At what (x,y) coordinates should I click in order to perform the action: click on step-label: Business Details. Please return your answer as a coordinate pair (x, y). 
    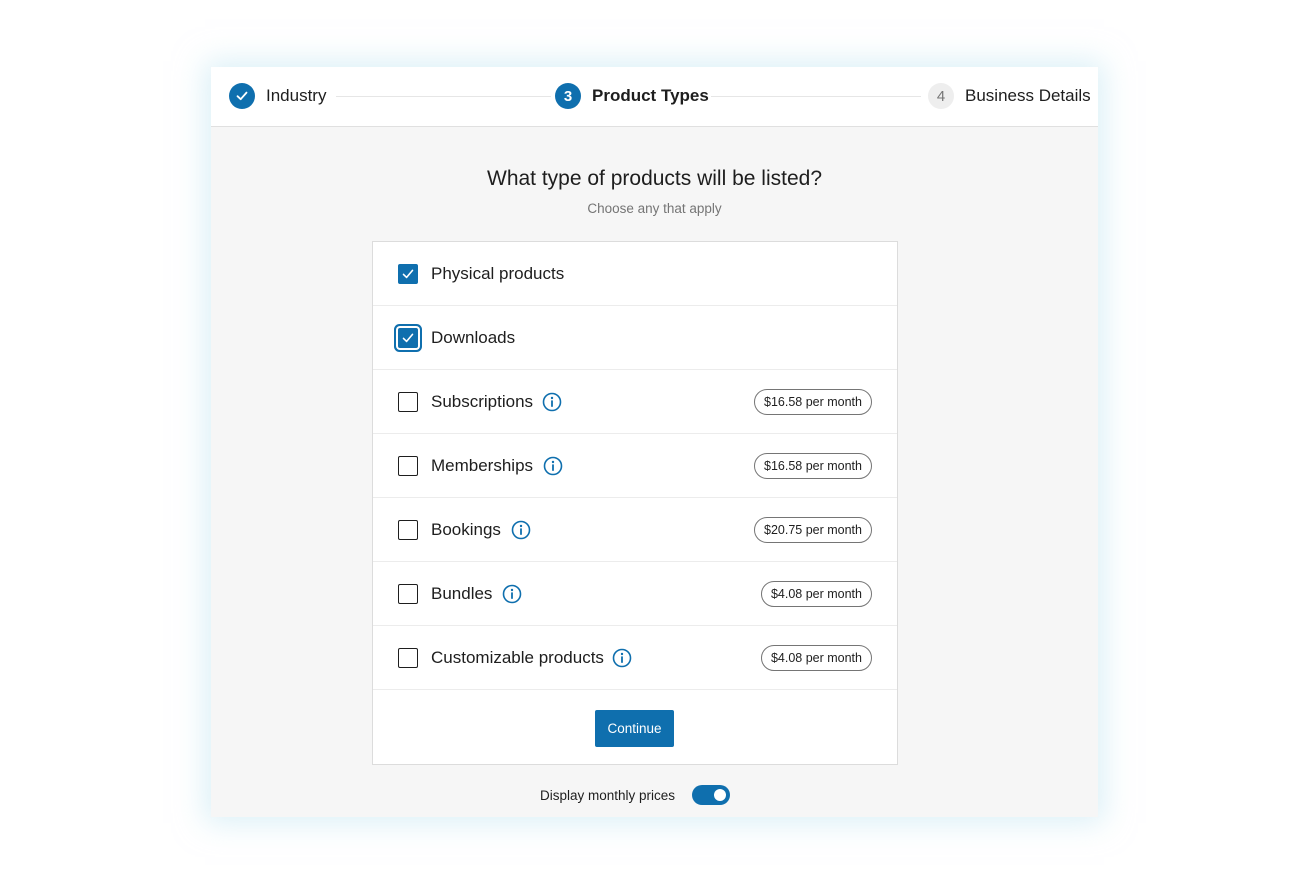
    Looking at the image, I should click on (1028, 95).